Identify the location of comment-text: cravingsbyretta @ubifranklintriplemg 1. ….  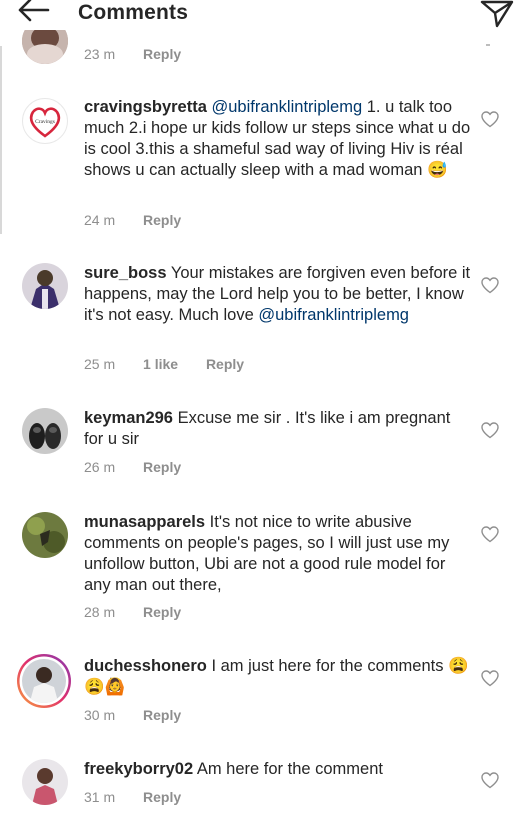
(279, 139).